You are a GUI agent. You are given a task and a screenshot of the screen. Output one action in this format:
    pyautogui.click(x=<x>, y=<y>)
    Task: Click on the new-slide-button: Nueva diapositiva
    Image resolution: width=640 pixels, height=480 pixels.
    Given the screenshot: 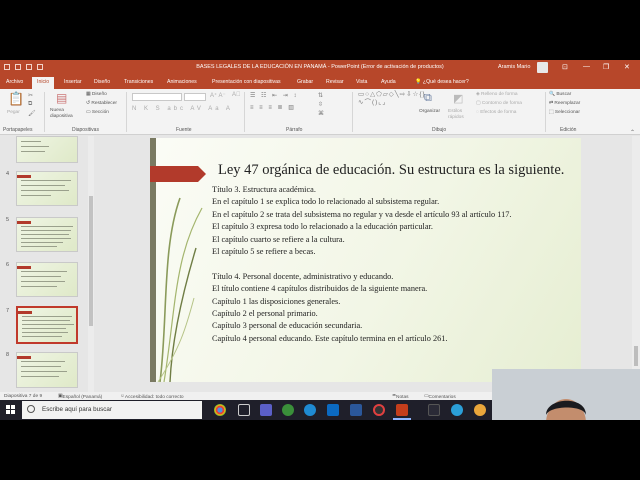 What is the action you would take?
    pyautogui.click(x=65, y=114)
    